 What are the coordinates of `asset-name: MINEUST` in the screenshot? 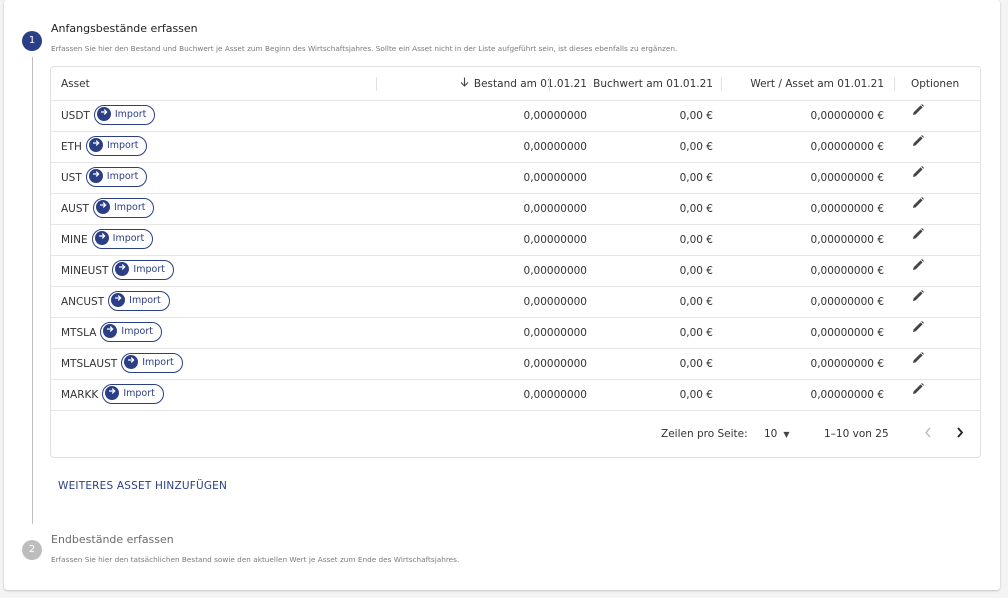 It's located at (85, 271).